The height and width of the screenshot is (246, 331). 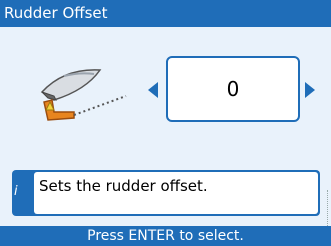 I want to click on offset-value: 0, so click(x=233, y=89).